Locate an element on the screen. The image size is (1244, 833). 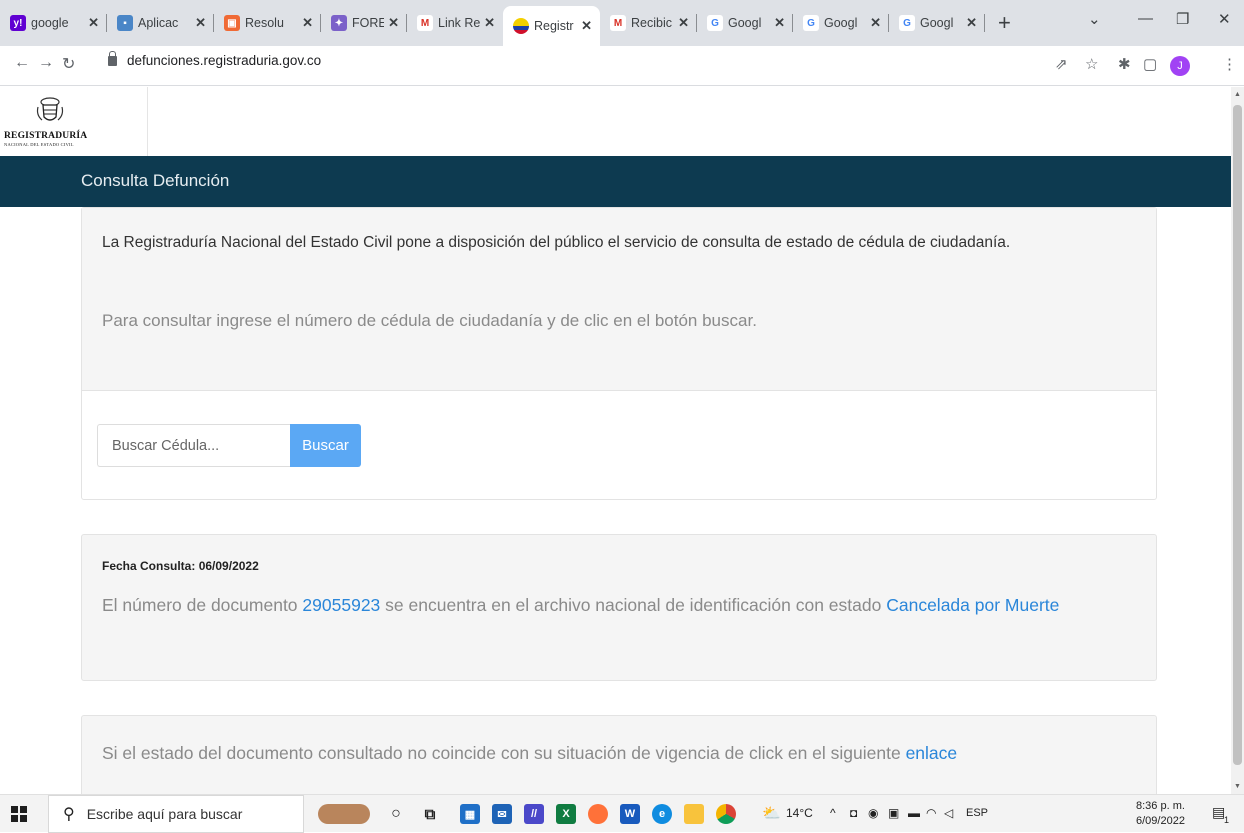
bookmark-star-icon: ☆ is located at coordinates (1091, 64).